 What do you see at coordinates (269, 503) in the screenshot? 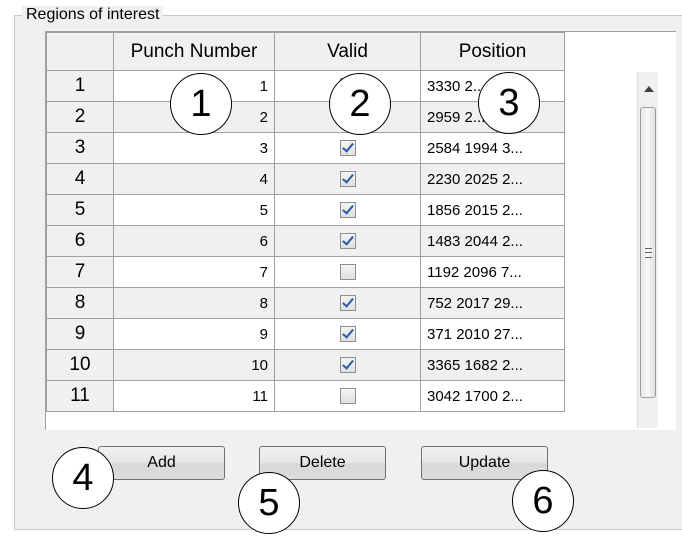
I see `callout-5: 5` at bounding box center [269, 503].